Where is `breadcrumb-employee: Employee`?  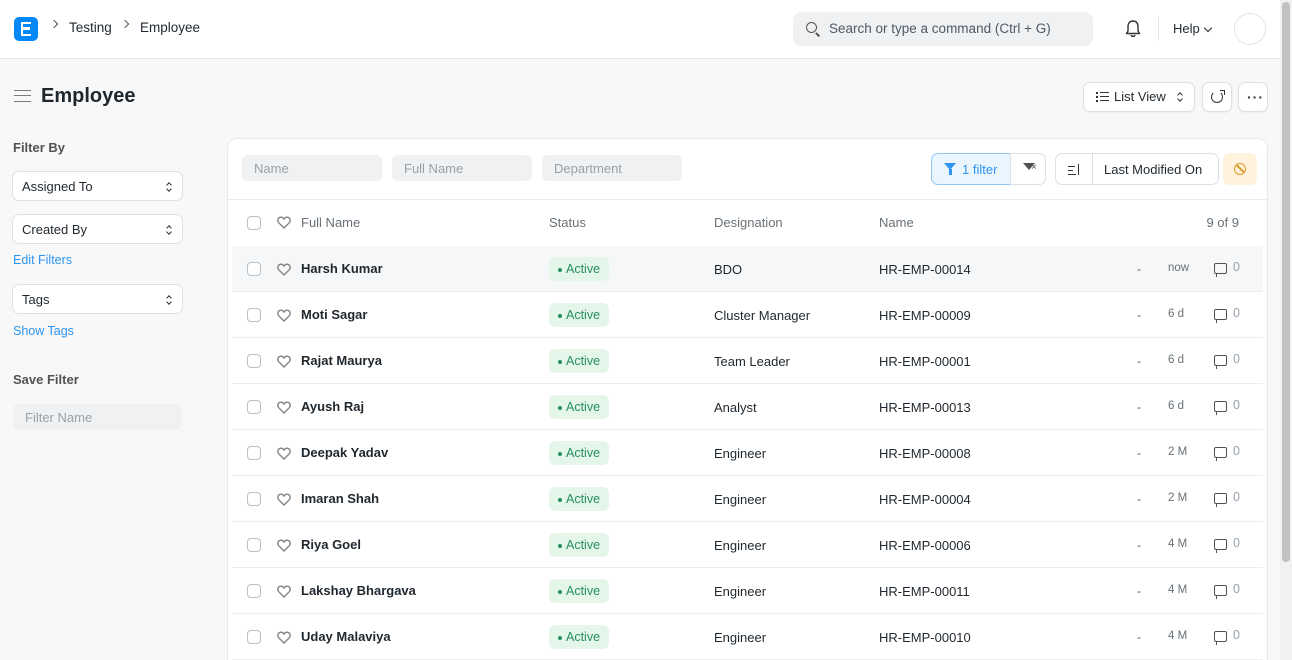
breadcrumb-employee: Employee is located at coordinates (170, 27).